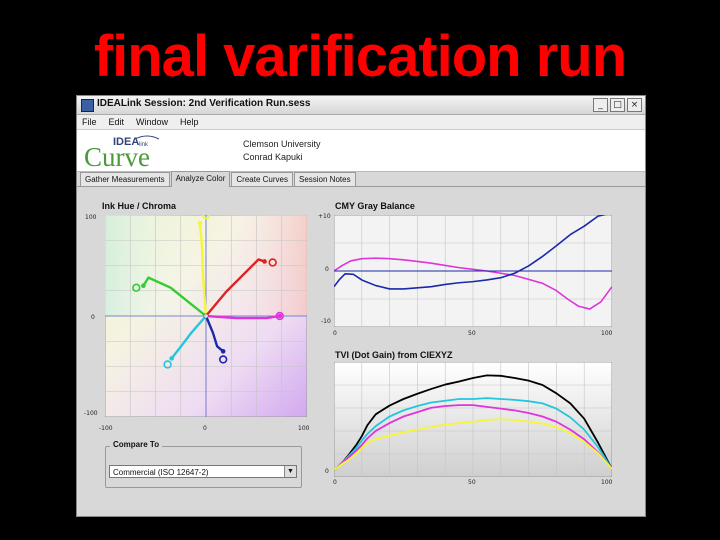 Image resolution: width=720 pixels, height=540 pixels. What do you see at coordinates (91, 217) in the screenshot?
I see `chroma-ytick-top: 100` at bounding box center [91, 217].